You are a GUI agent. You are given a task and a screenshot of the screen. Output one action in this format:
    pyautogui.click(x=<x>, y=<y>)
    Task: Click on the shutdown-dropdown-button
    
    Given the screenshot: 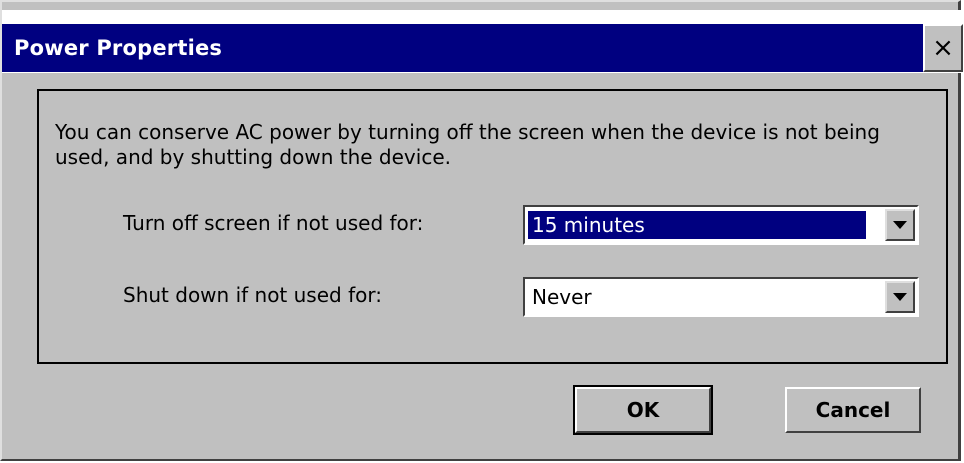 What is the action you would take?
    pyautogui.click(x=900, y=297)
    